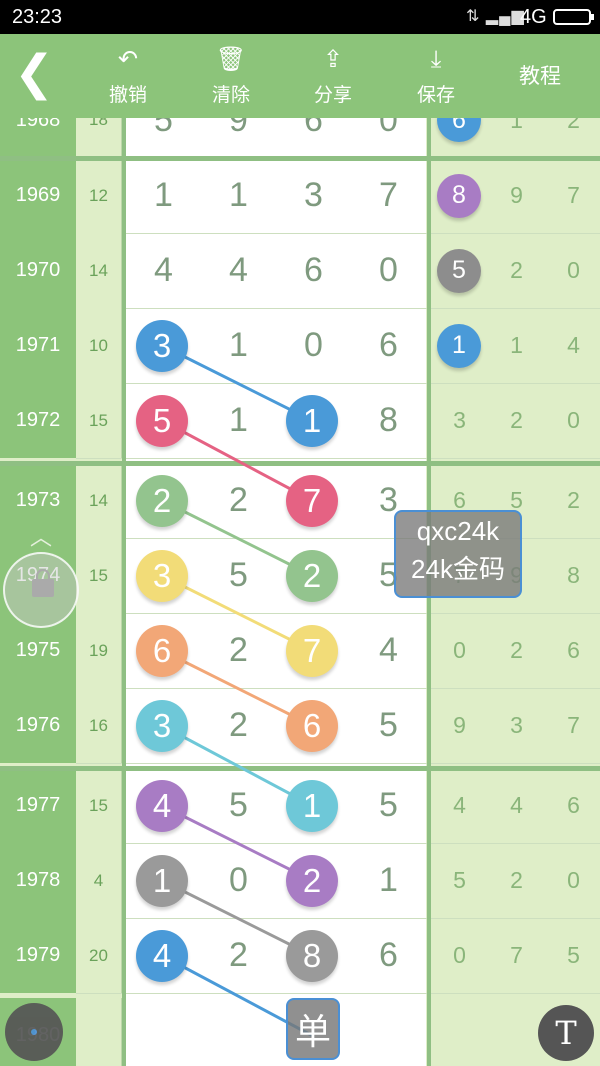 Image resolution: width=600 pixels, height=1066 pixels. Describe the element at coordinates (333, 75) in the screenshot. I see `share-button: ⇪ 分享` at that location.